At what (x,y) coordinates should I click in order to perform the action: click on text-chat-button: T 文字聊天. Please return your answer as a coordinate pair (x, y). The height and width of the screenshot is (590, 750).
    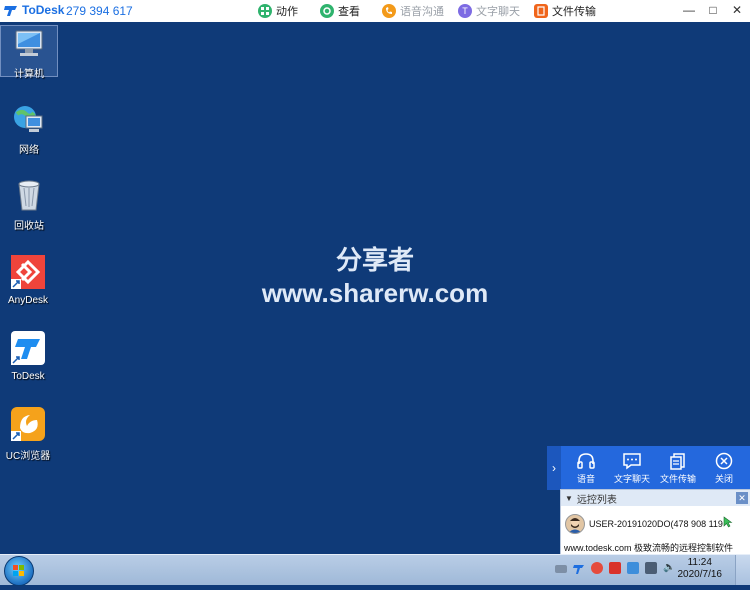
    Looking at the image, I should click on (489, 11).